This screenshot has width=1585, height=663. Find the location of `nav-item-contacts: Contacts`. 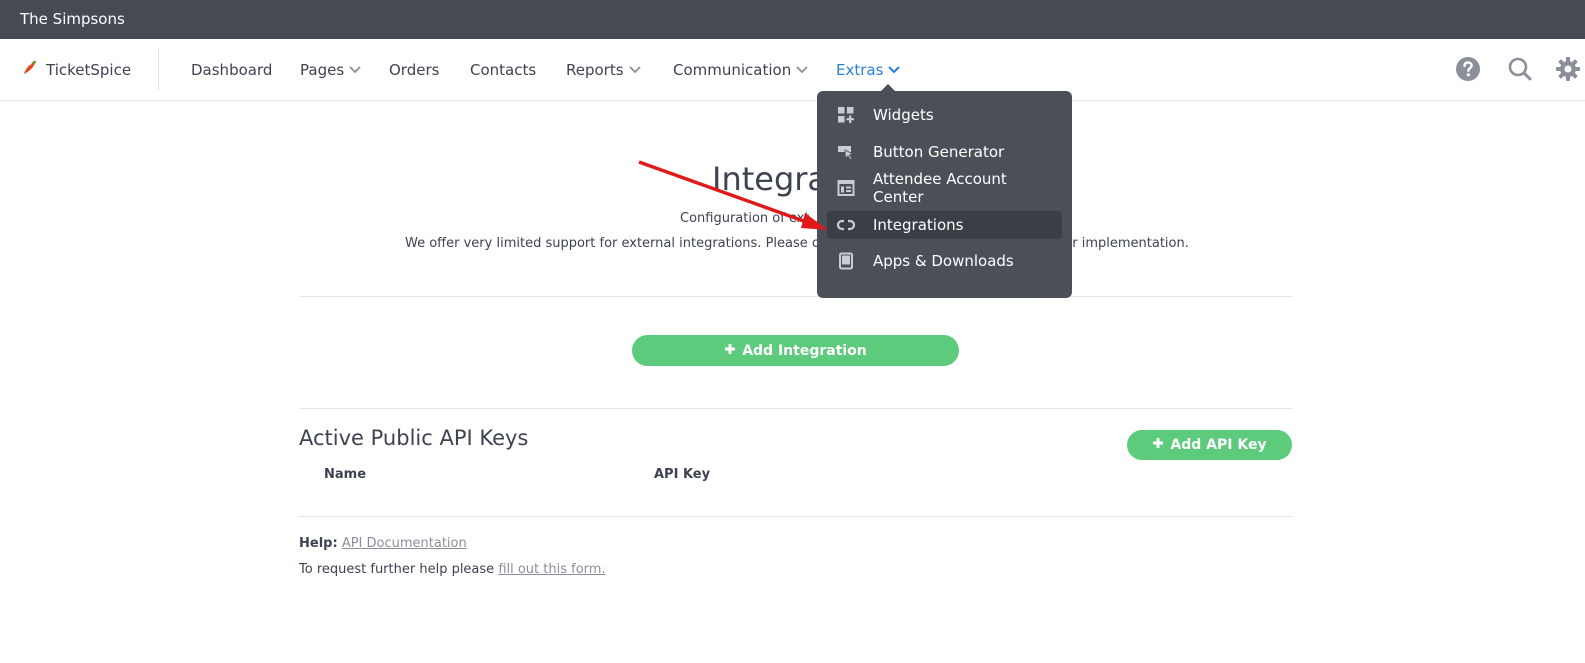

nav-item-contacts: Contacts is located at coordinates (503, 70).